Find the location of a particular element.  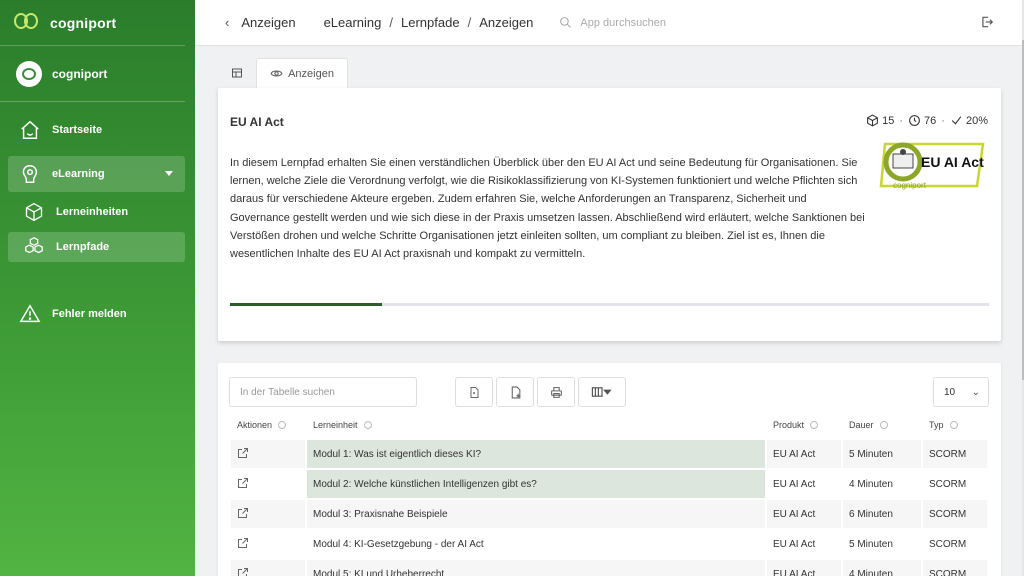

table-icon is located at coordinates (237, 73).